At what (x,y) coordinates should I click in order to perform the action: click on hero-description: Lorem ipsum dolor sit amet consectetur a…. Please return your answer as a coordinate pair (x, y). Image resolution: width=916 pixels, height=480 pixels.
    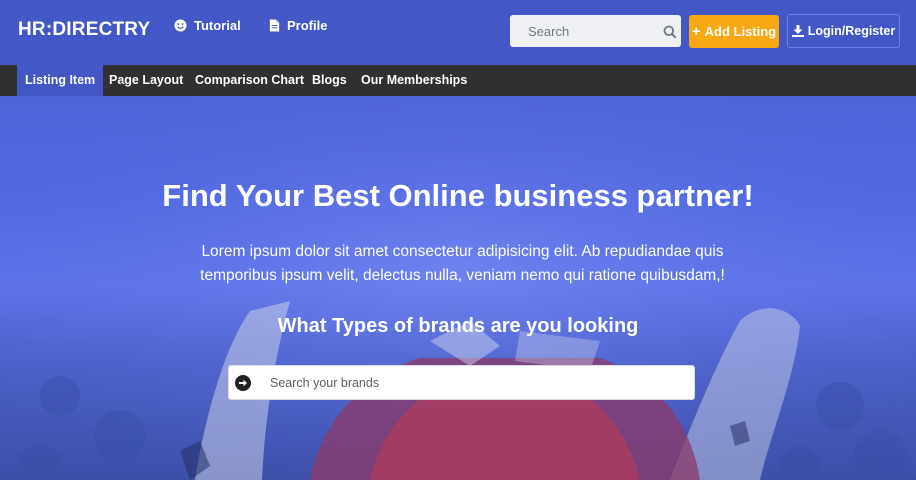
    Looking at the image, I should click on (462, 263).